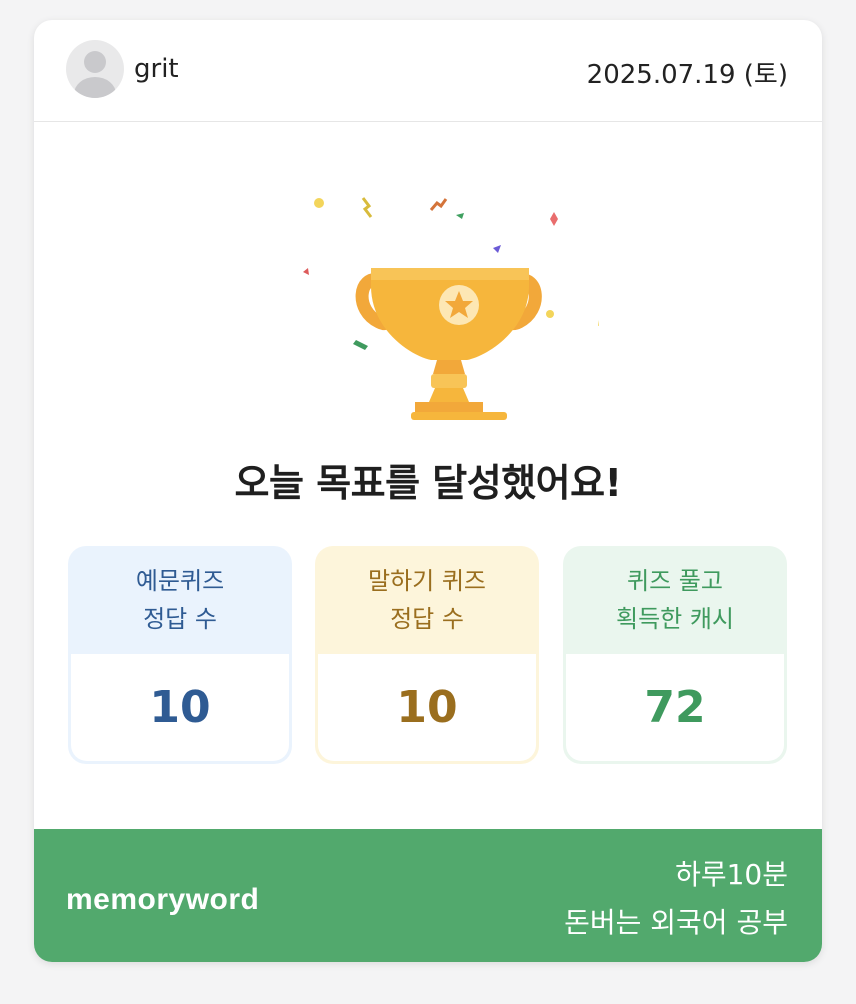 The image size is (856, 1004). Describe the element at coordinates (450, 274) in the screenshot. I see `trophy-rim` at that location.